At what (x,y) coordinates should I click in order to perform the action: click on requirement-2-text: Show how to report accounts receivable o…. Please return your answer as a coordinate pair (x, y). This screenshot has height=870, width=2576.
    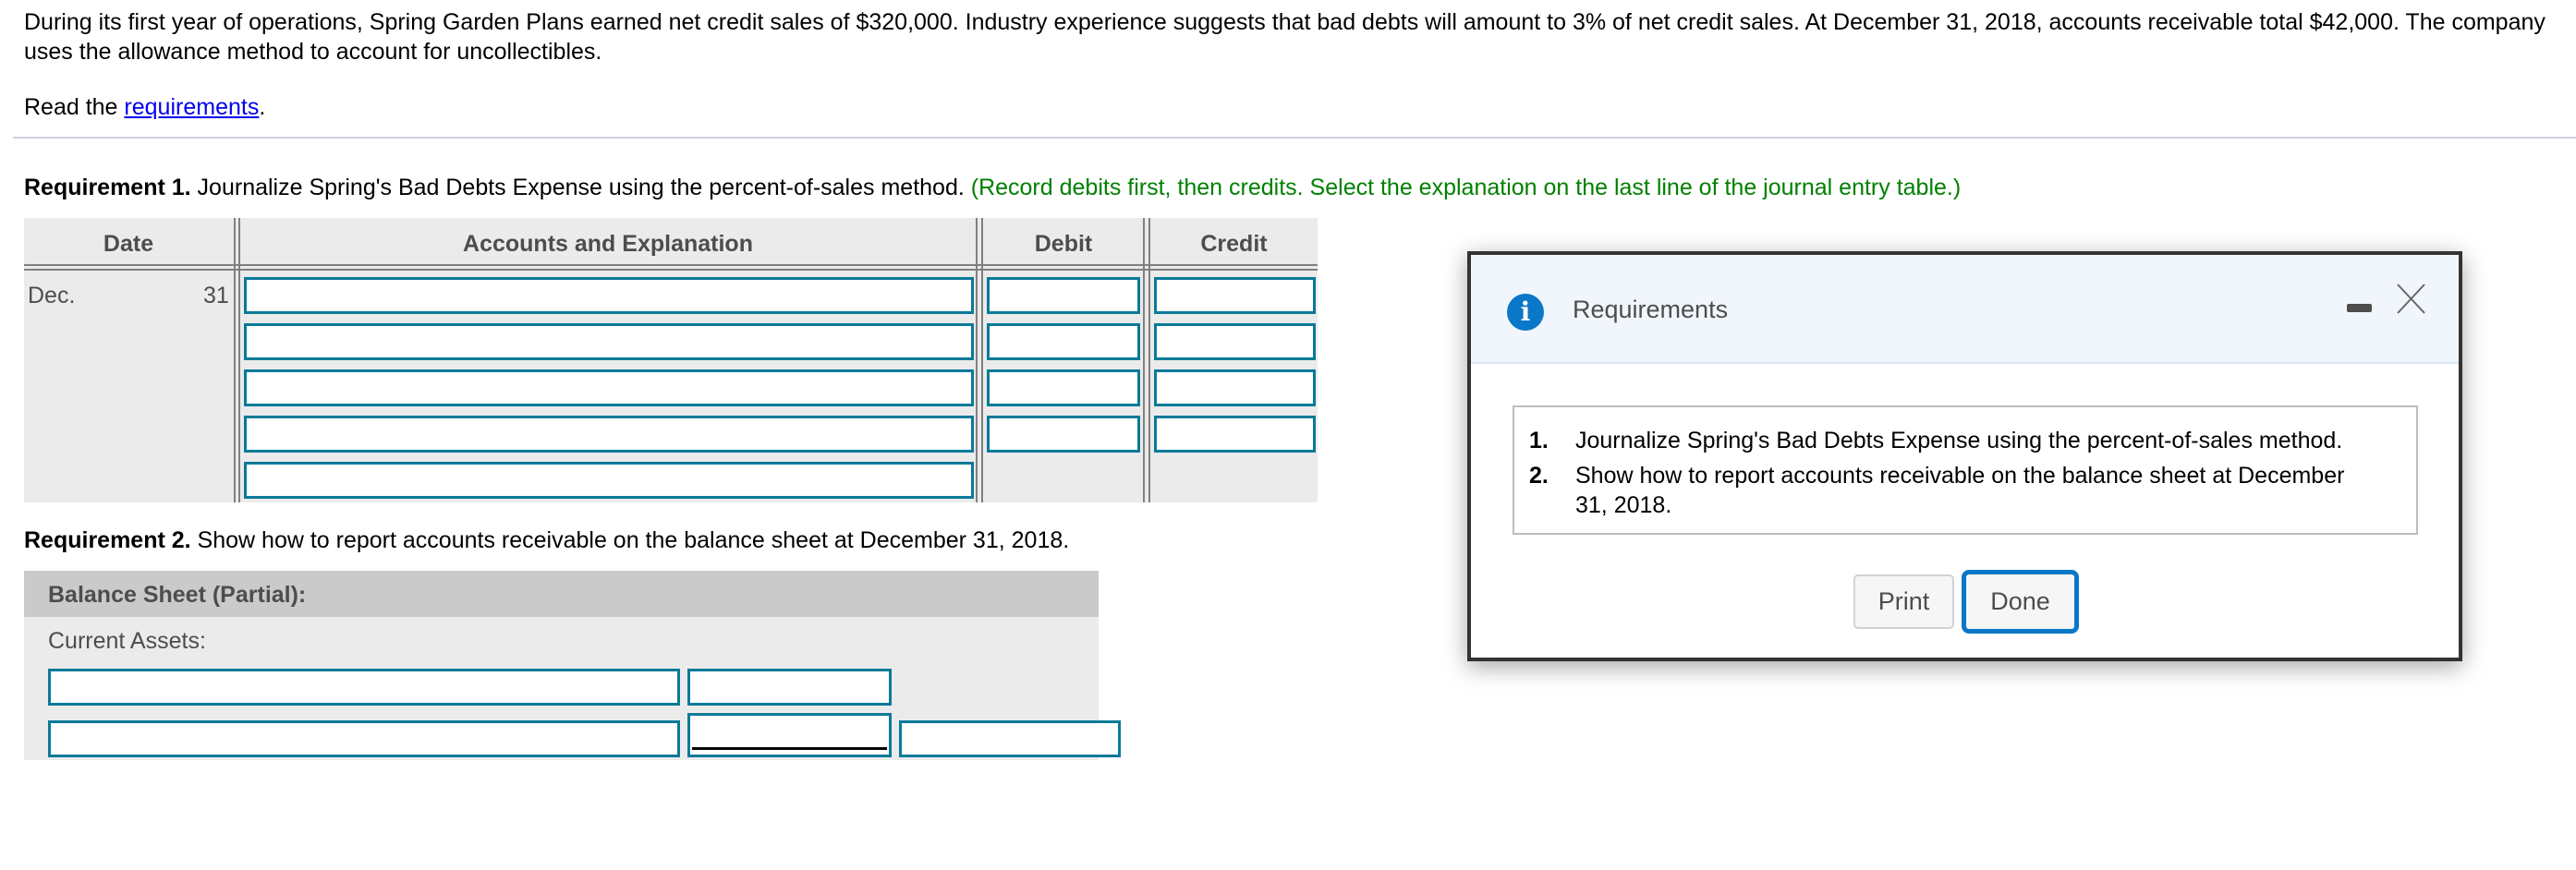
    Looking at the image, I should click on (630, 540).